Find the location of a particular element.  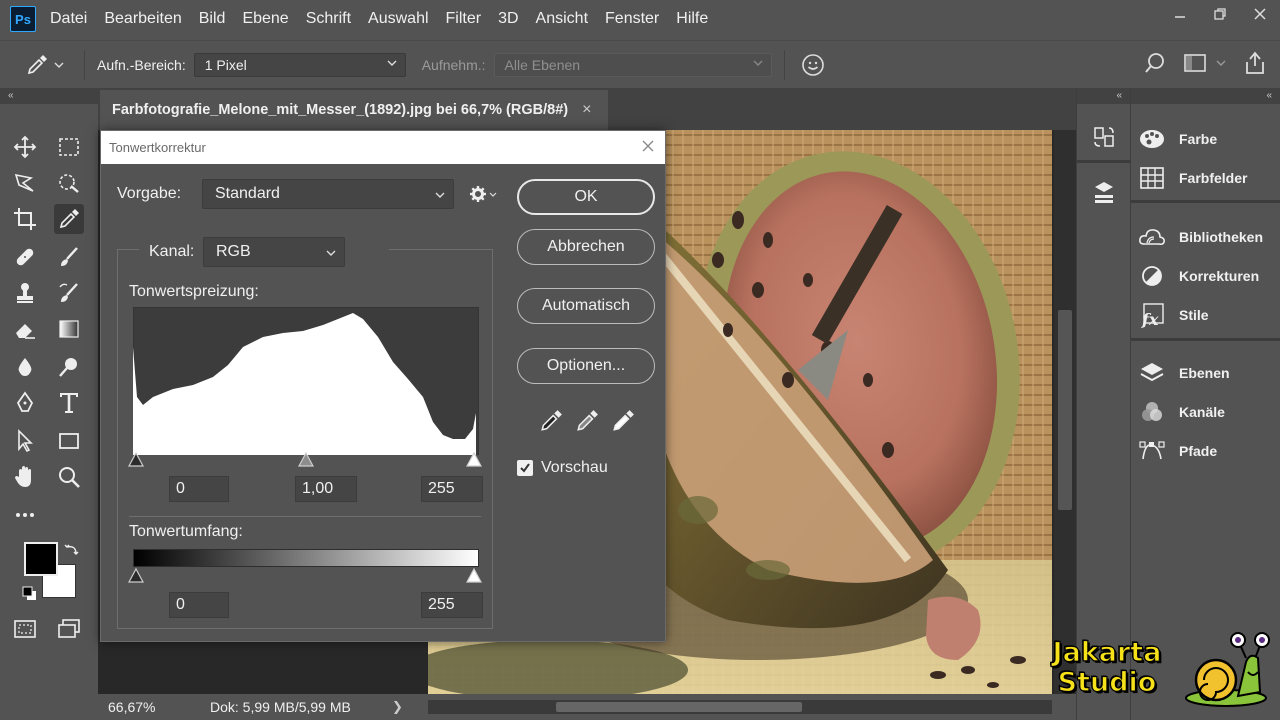

panel-bibliotheken-label: Bibliotheken is located at coordinates (1221, 237).